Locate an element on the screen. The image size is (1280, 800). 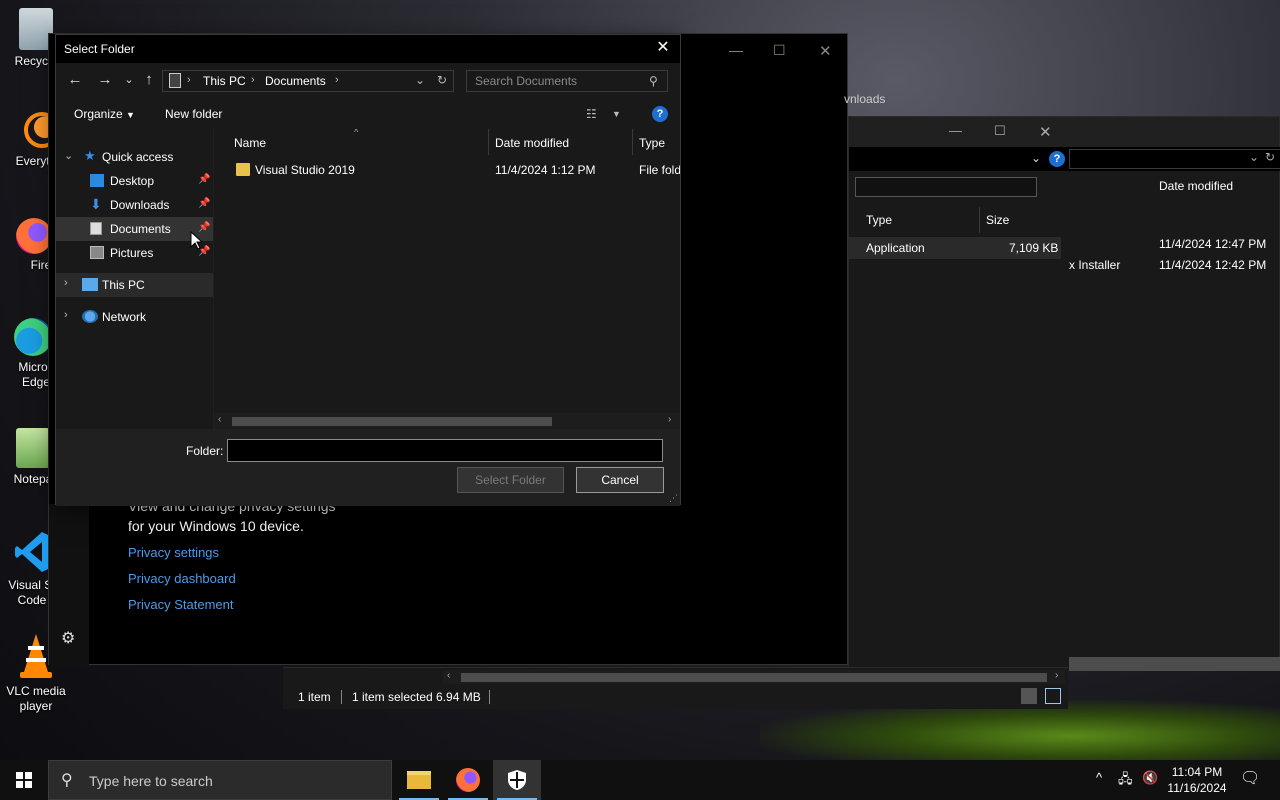
privacy-dashboard-link: Privacy dashboard is located at coordinates (182, 578).